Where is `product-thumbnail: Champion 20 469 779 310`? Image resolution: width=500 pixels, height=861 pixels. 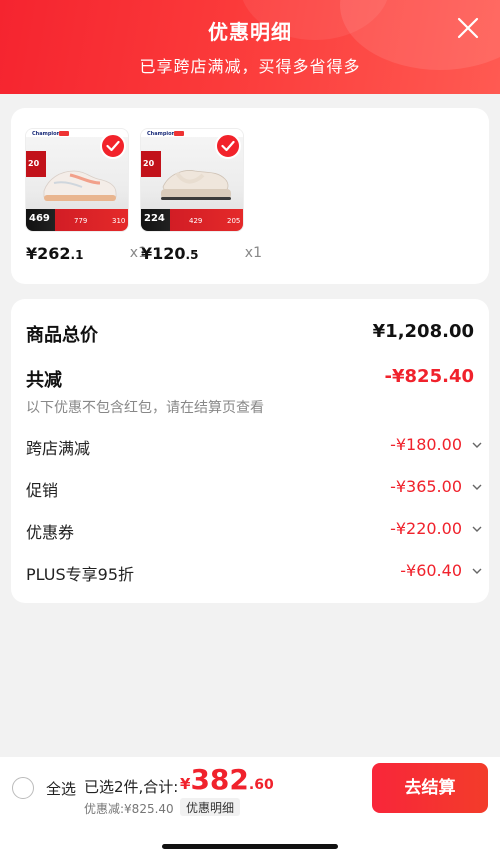 product-thumbnail: Champion 20 469 779 310 is located at coordinates (77, 180).